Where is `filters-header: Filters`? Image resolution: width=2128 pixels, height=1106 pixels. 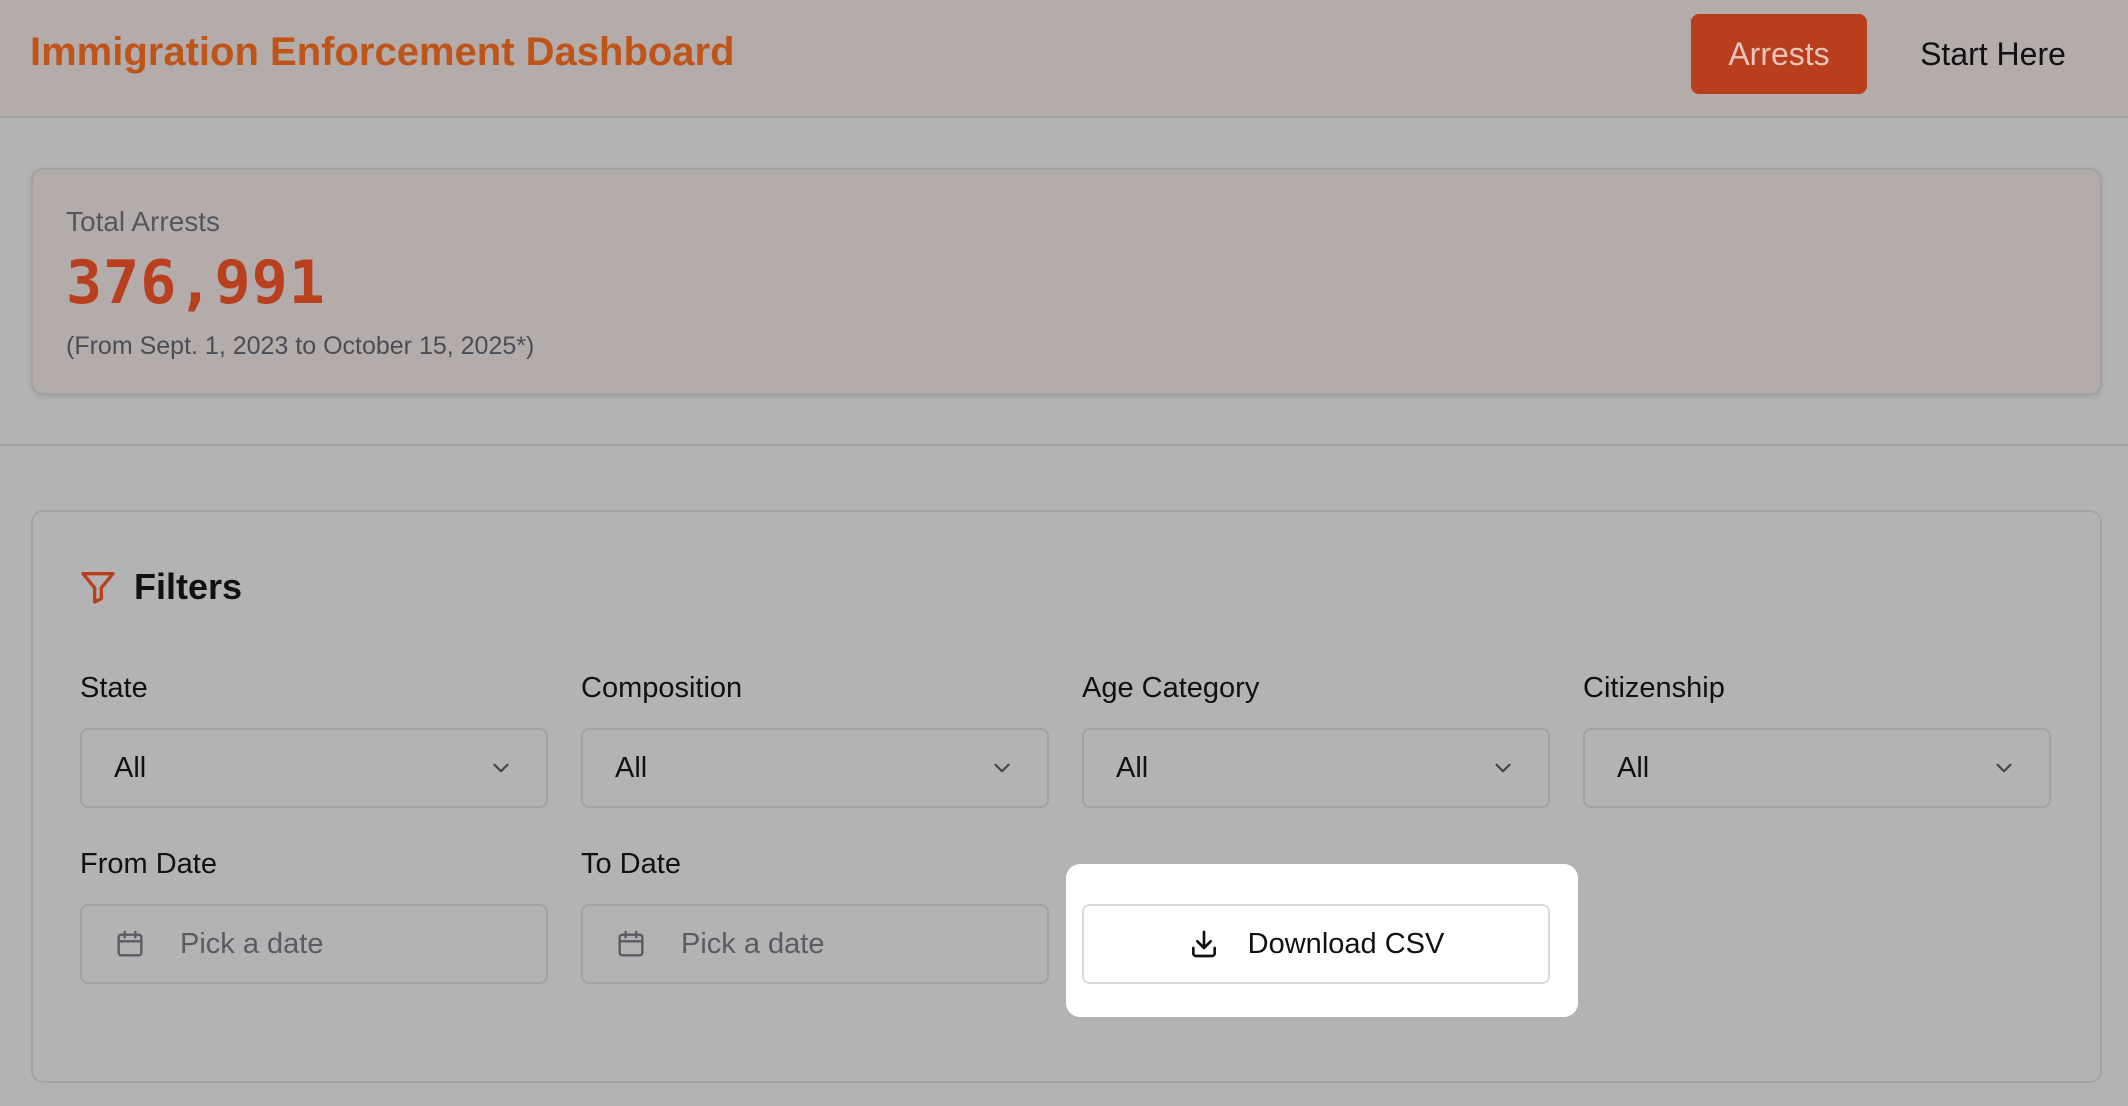
filters-header: Filters is located at coordinates (160, 587).